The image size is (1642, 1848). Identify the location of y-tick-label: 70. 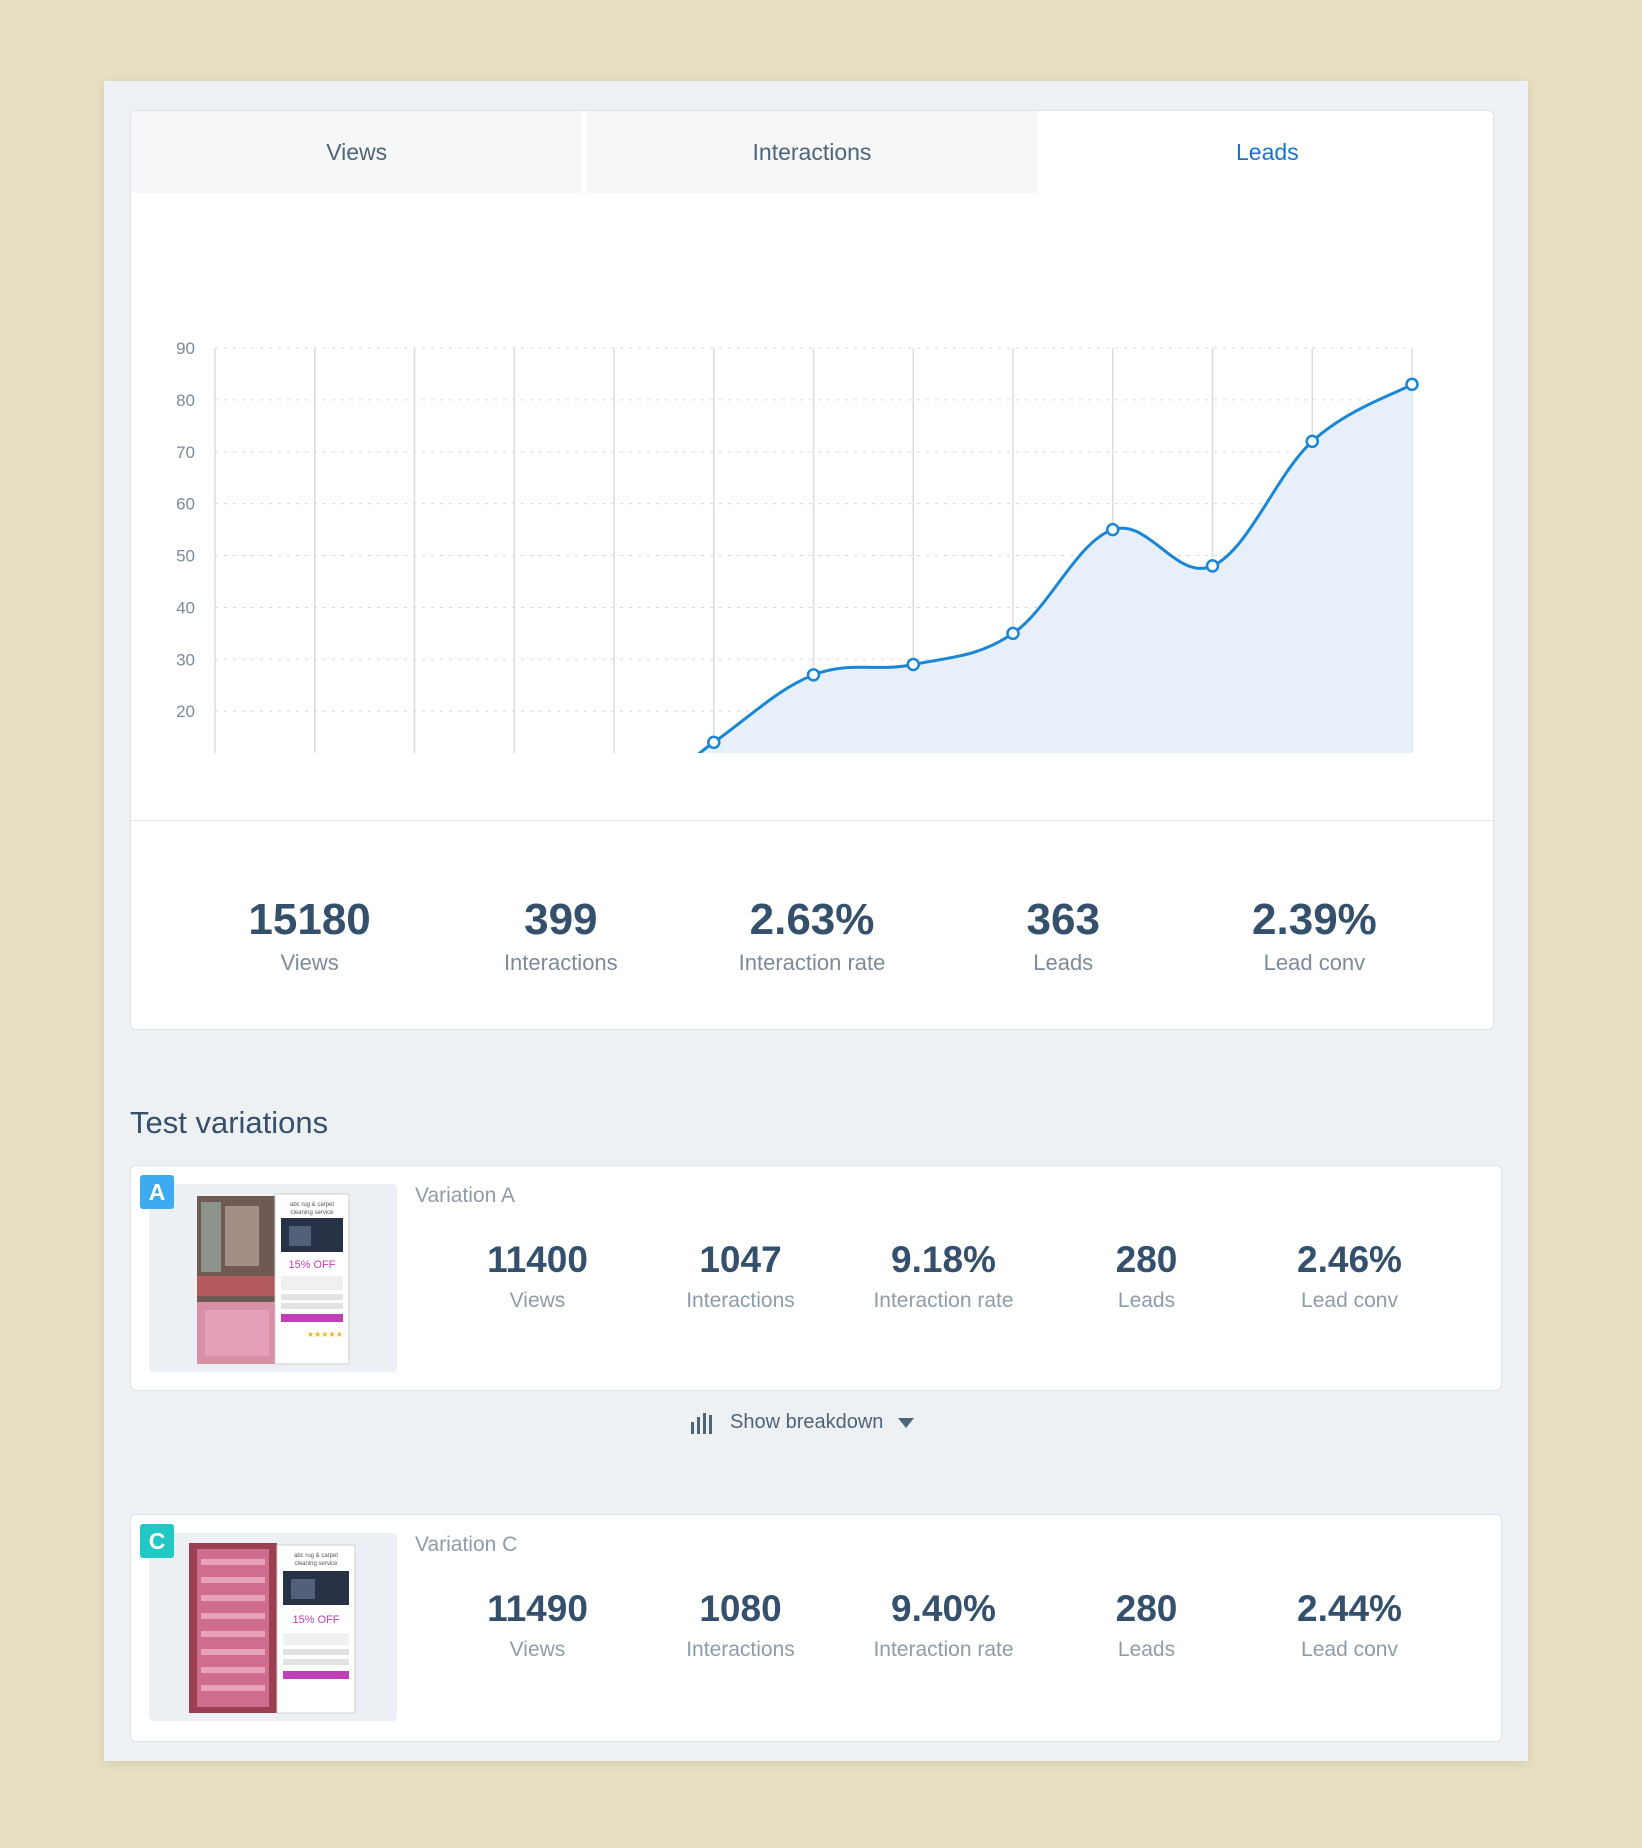
(185, 452).